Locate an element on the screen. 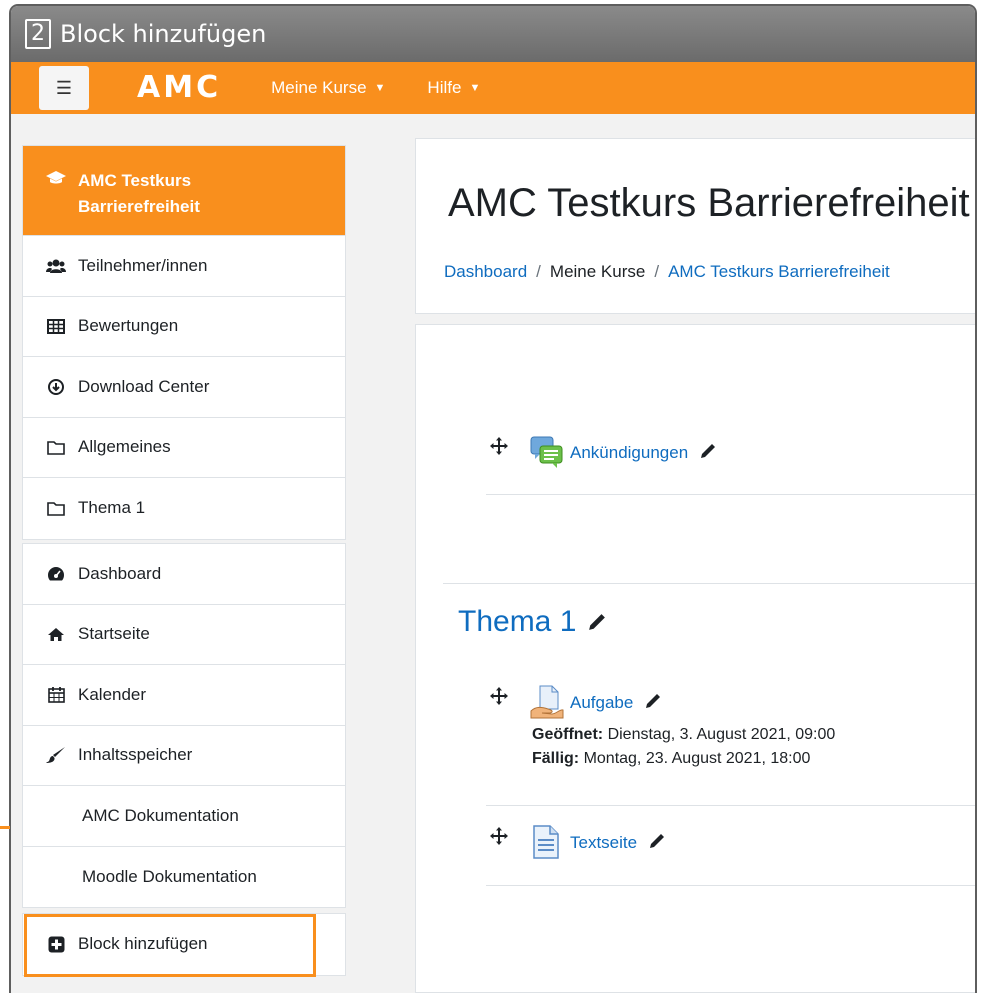 The width and height of the screenshot is (986, 993). drawer-course-title: AMC Testkurs Barrierefreiheit is located at coordinates (139, 194).